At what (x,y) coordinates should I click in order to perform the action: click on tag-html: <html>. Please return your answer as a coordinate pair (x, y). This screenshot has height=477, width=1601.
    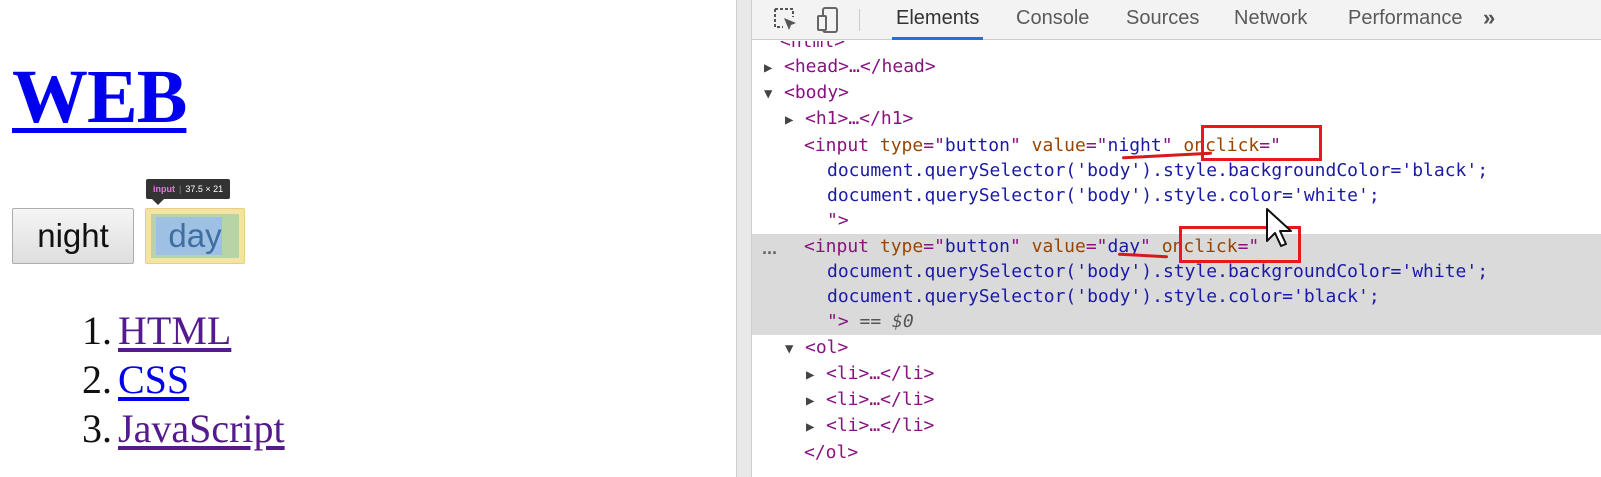
    Looking at the image, I should click on (813, 46).